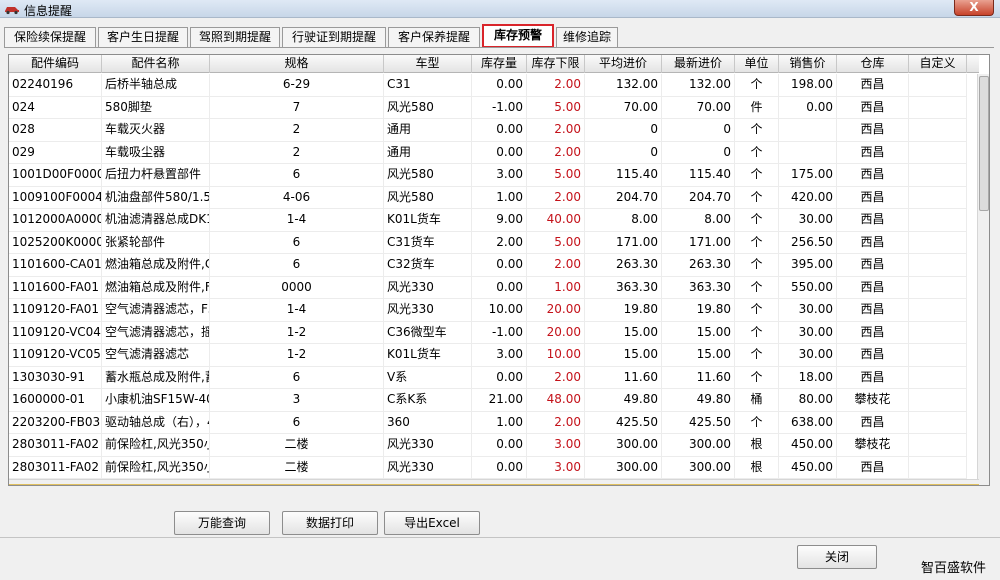  What do you see at coordinates (55, 175) in the screenshot?
I see `cell-part-code: 1001D00F0000` at bounding box center [55, 175].